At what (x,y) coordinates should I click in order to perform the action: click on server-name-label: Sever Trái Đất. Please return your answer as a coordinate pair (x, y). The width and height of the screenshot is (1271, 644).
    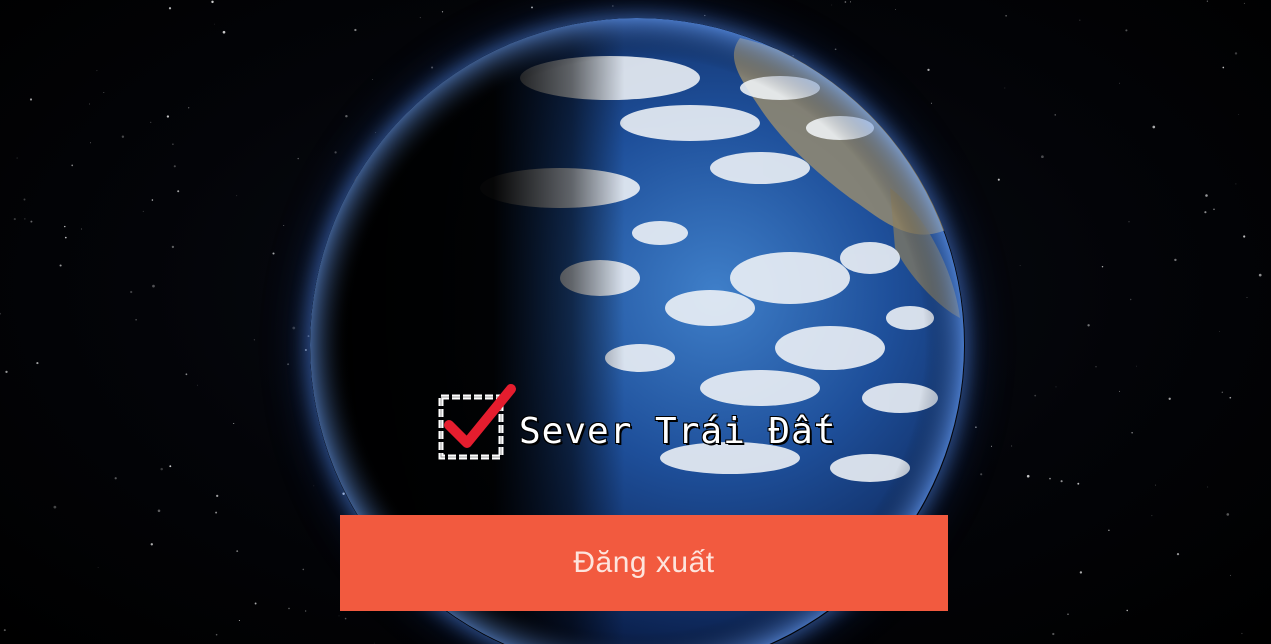
    Looking at the image, I should click on (678, 431).